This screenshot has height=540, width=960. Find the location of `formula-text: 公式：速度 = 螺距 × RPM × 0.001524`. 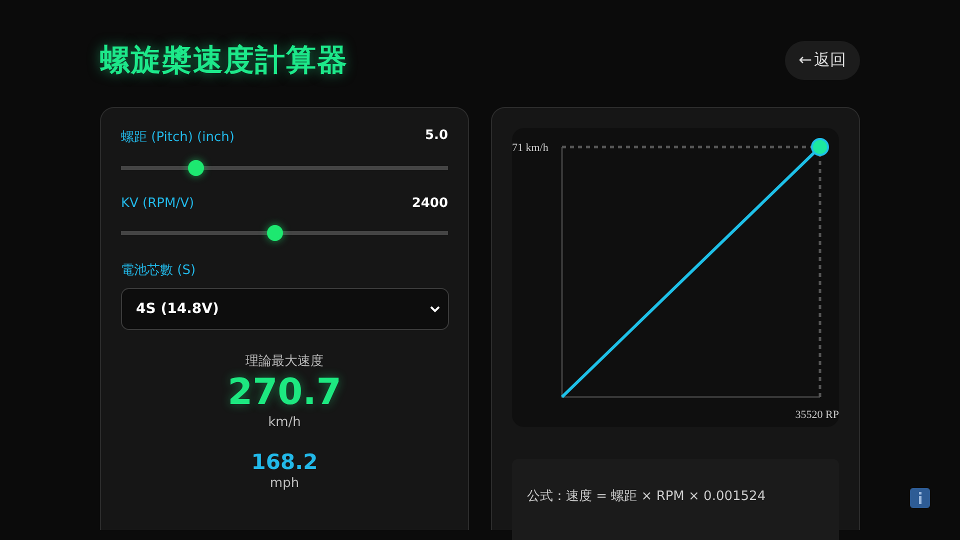

formula-text: 公式：速度 = 螺距 × RPM × 0.001524 is located at coordinates (675, 499).